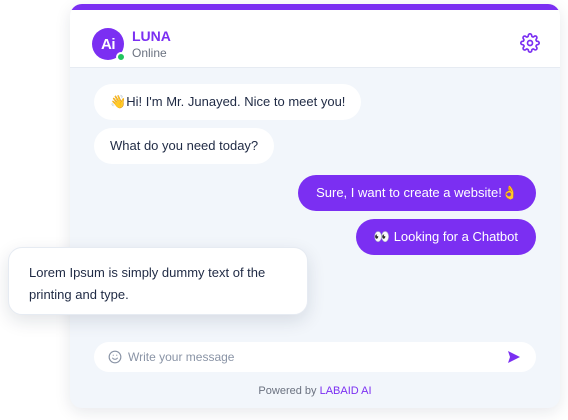 The width and height of the screenshot is (568, 420). I want to click on avatar: Ai, so click(109, 45).